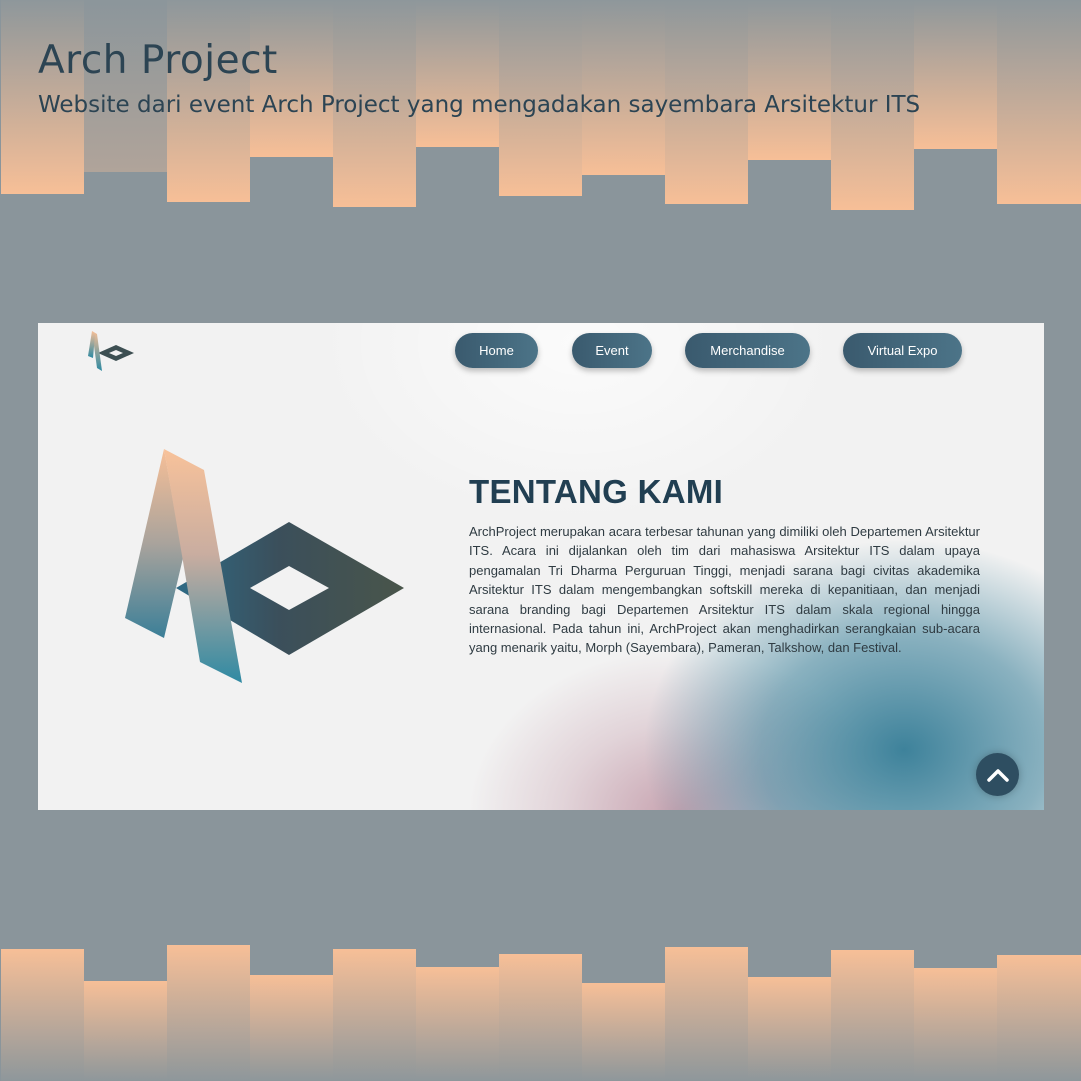  Describe the element at coordinates (496, 350) in the screenshot. I see `nav-home-button: Home` at that location.